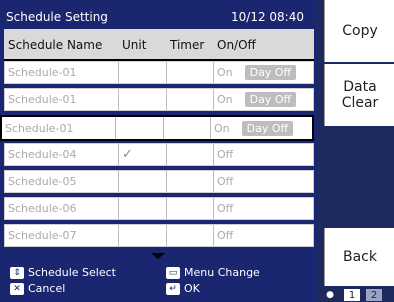 The image size is (394, 302). I want to click on hint-cancel: ✕ Cancel, so click(37, 288).